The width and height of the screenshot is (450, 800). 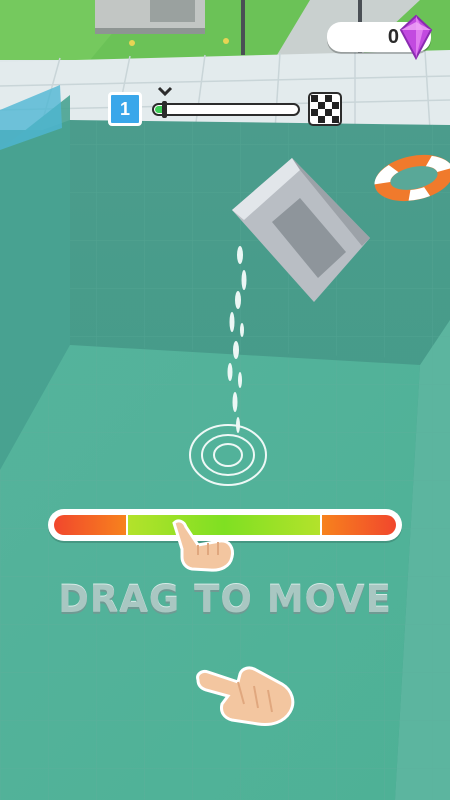 What do you see at coordinates (226, 109) in the screenshot?
I see `level-progress-bar` at bounding box center [226, 109].